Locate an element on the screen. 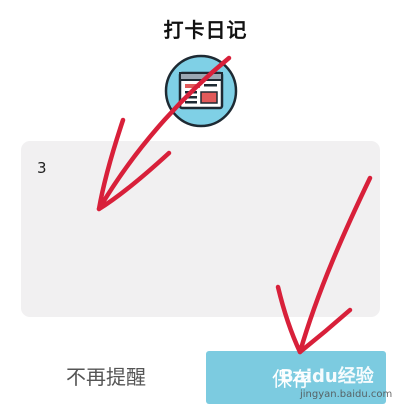 The height and width of the screenshot is (412, 411). note-text: 3 is located at coordinates (42, 168).